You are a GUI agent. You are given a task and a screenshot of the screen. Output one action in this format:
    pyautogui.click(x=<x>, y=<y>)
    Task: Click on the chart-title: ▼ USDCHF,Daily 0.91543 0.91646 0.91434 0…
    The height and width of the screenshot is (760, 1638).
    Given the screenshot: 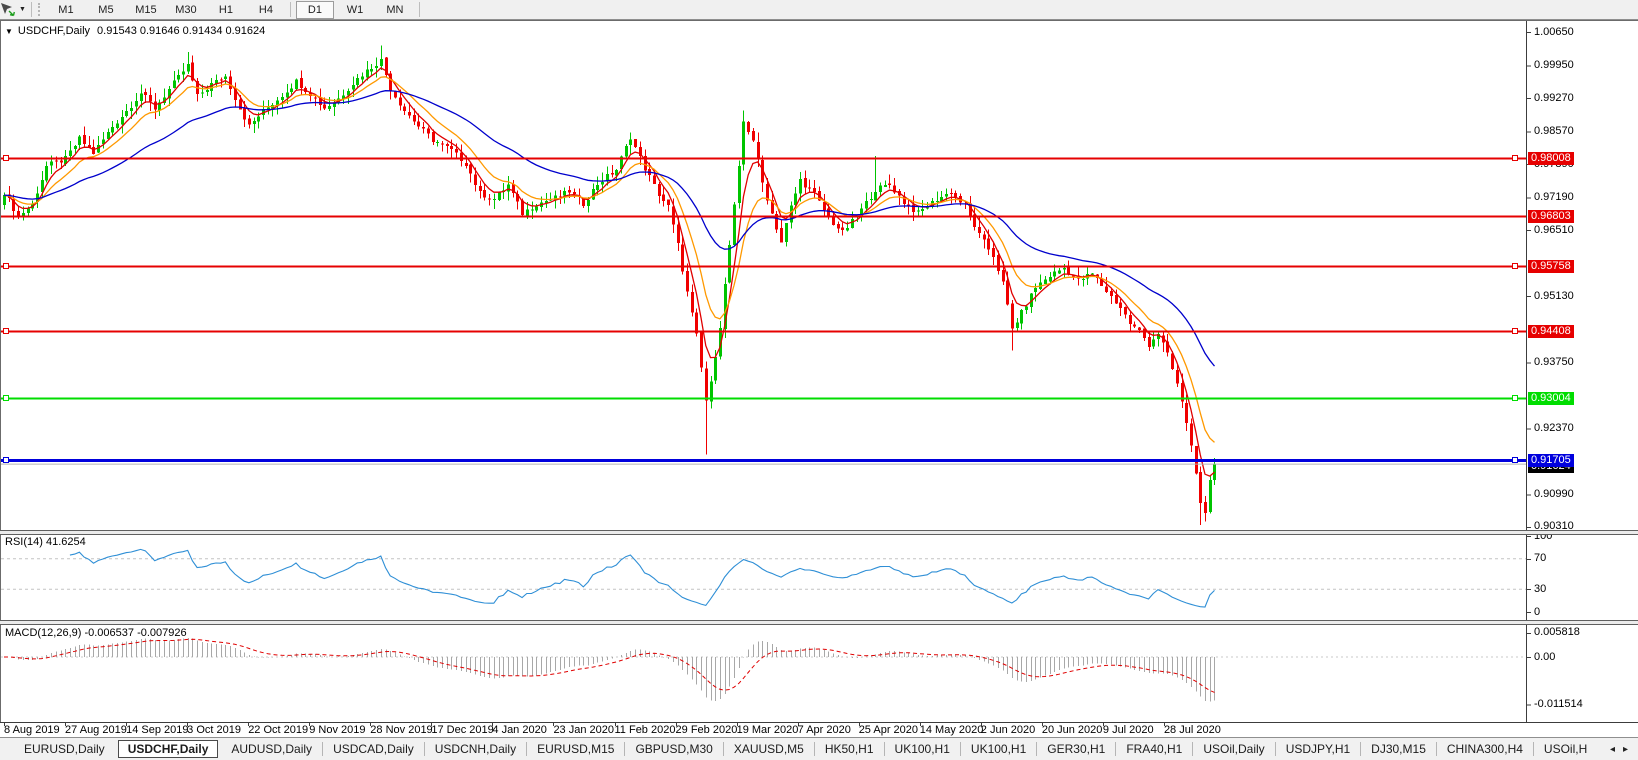 What is the action you would take?
    pyautogui.click(x=135, y=31)
    